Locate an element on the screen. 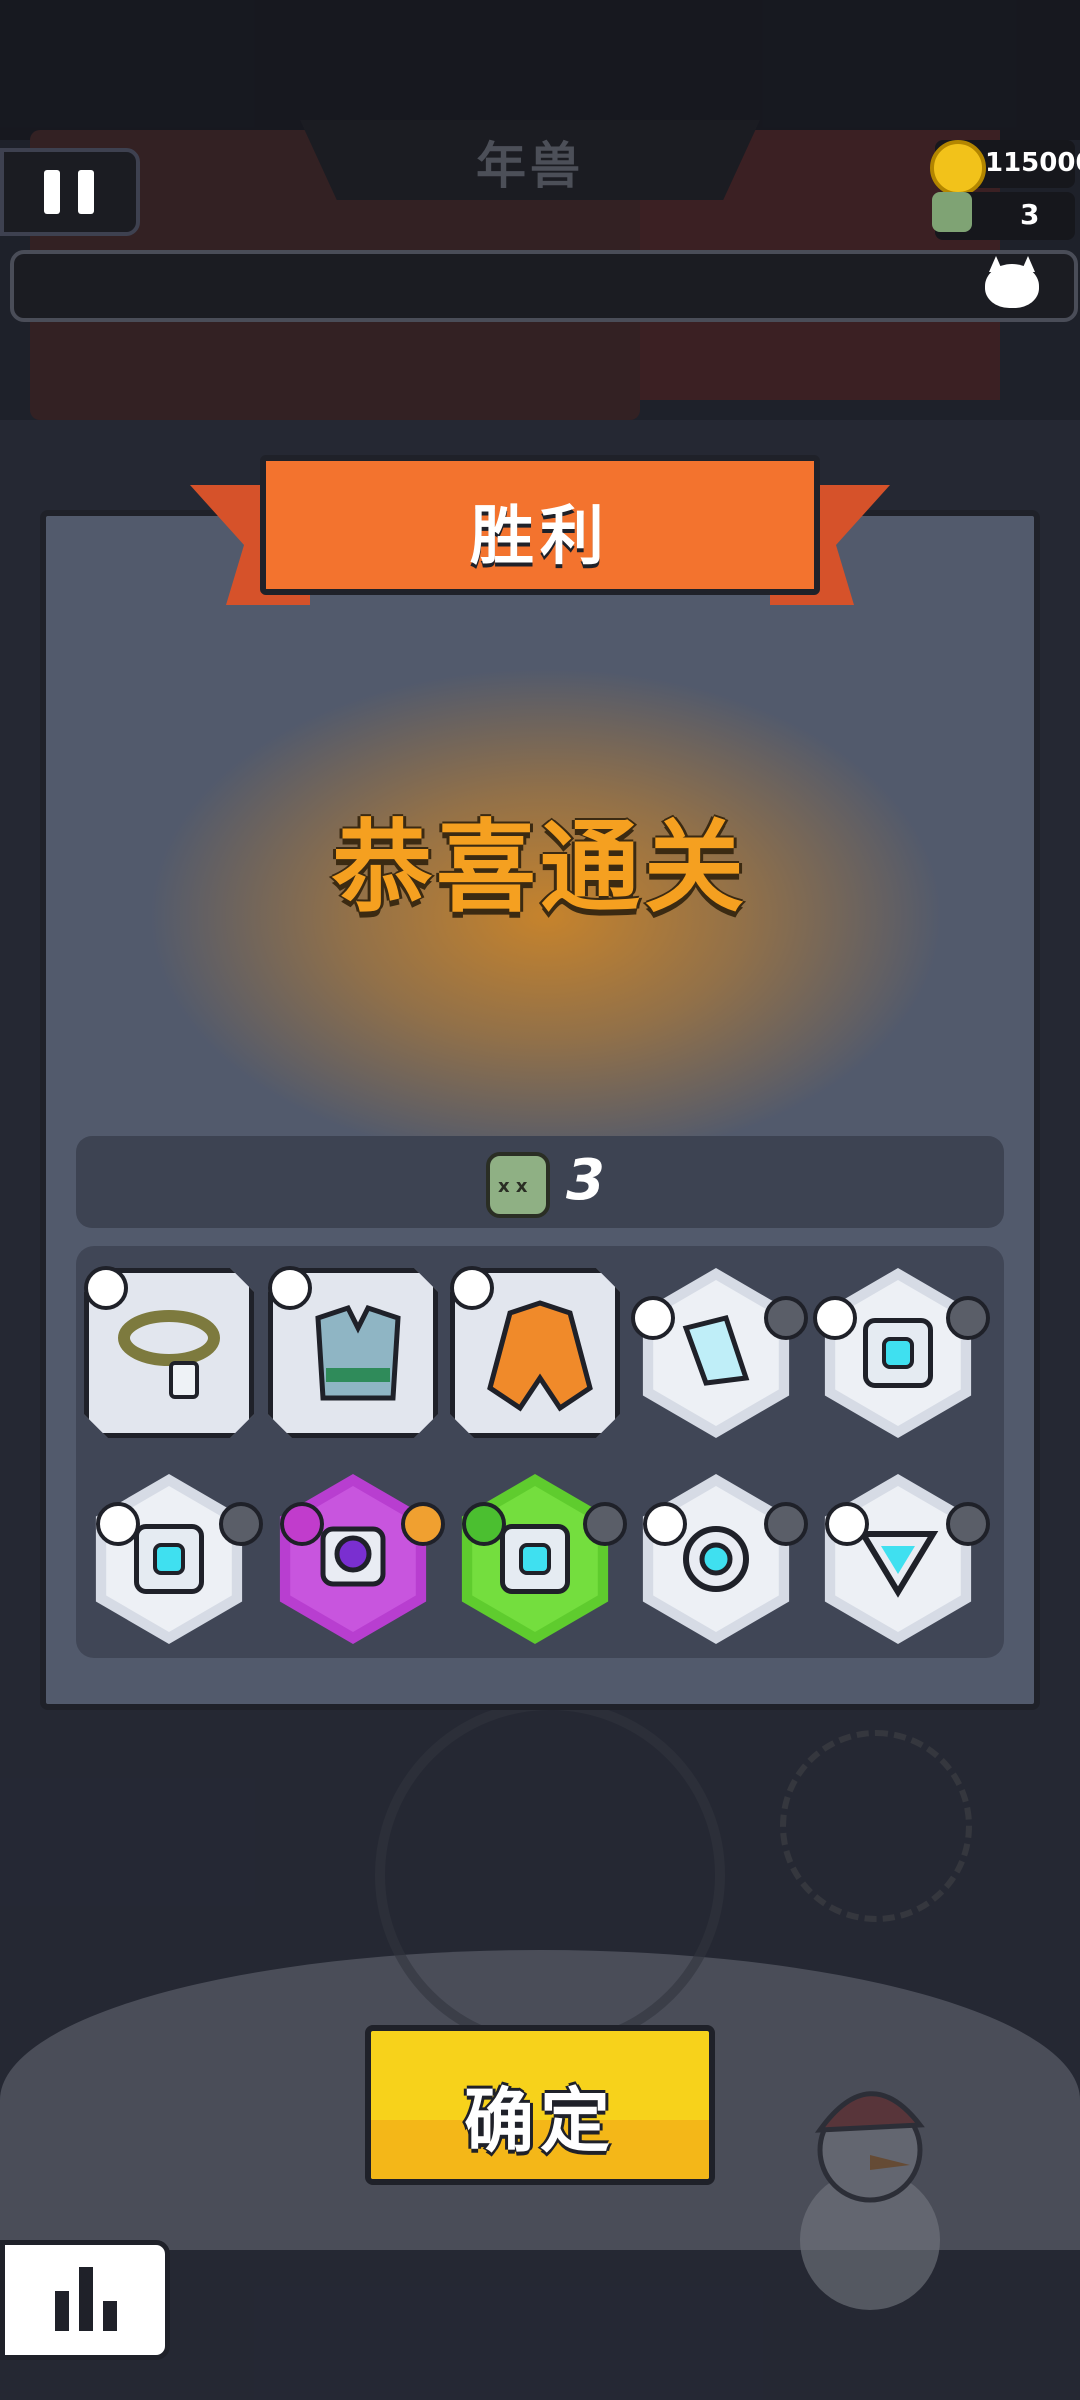  kill-summary-value: 3 is located at coordinates (585, 1180).